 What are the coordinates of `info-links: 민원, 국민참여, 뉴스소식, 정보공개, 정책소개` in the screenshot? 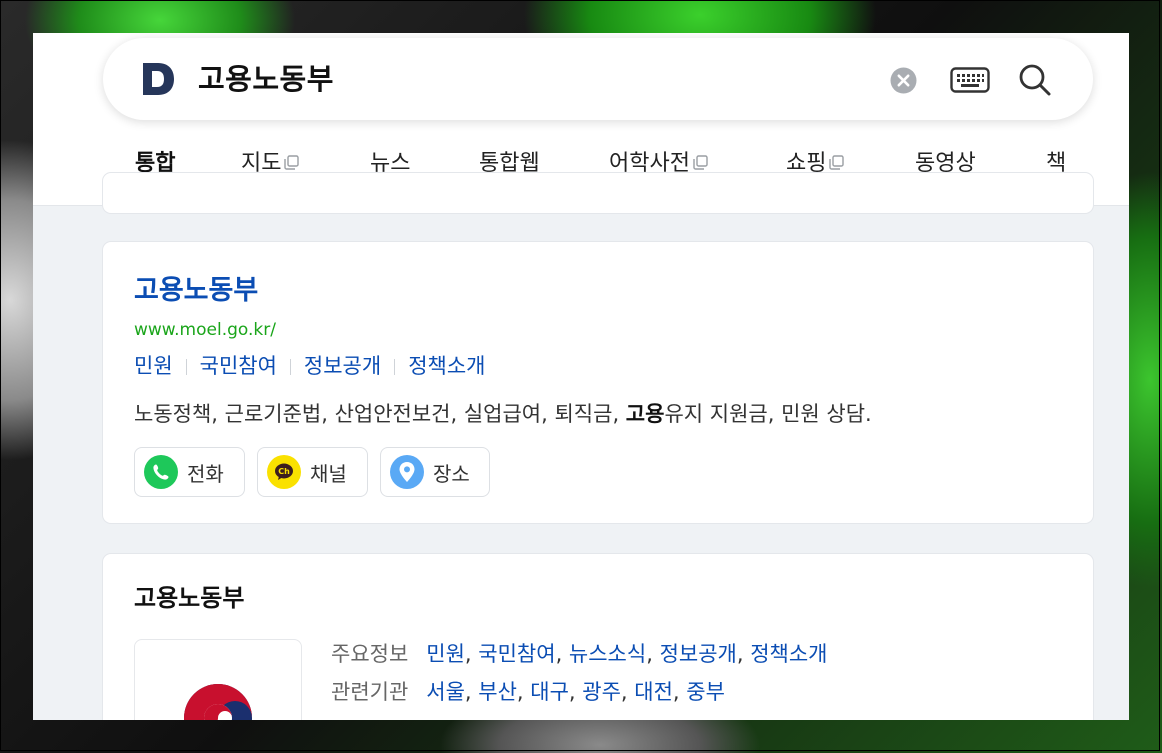 It's located at (627, 654).